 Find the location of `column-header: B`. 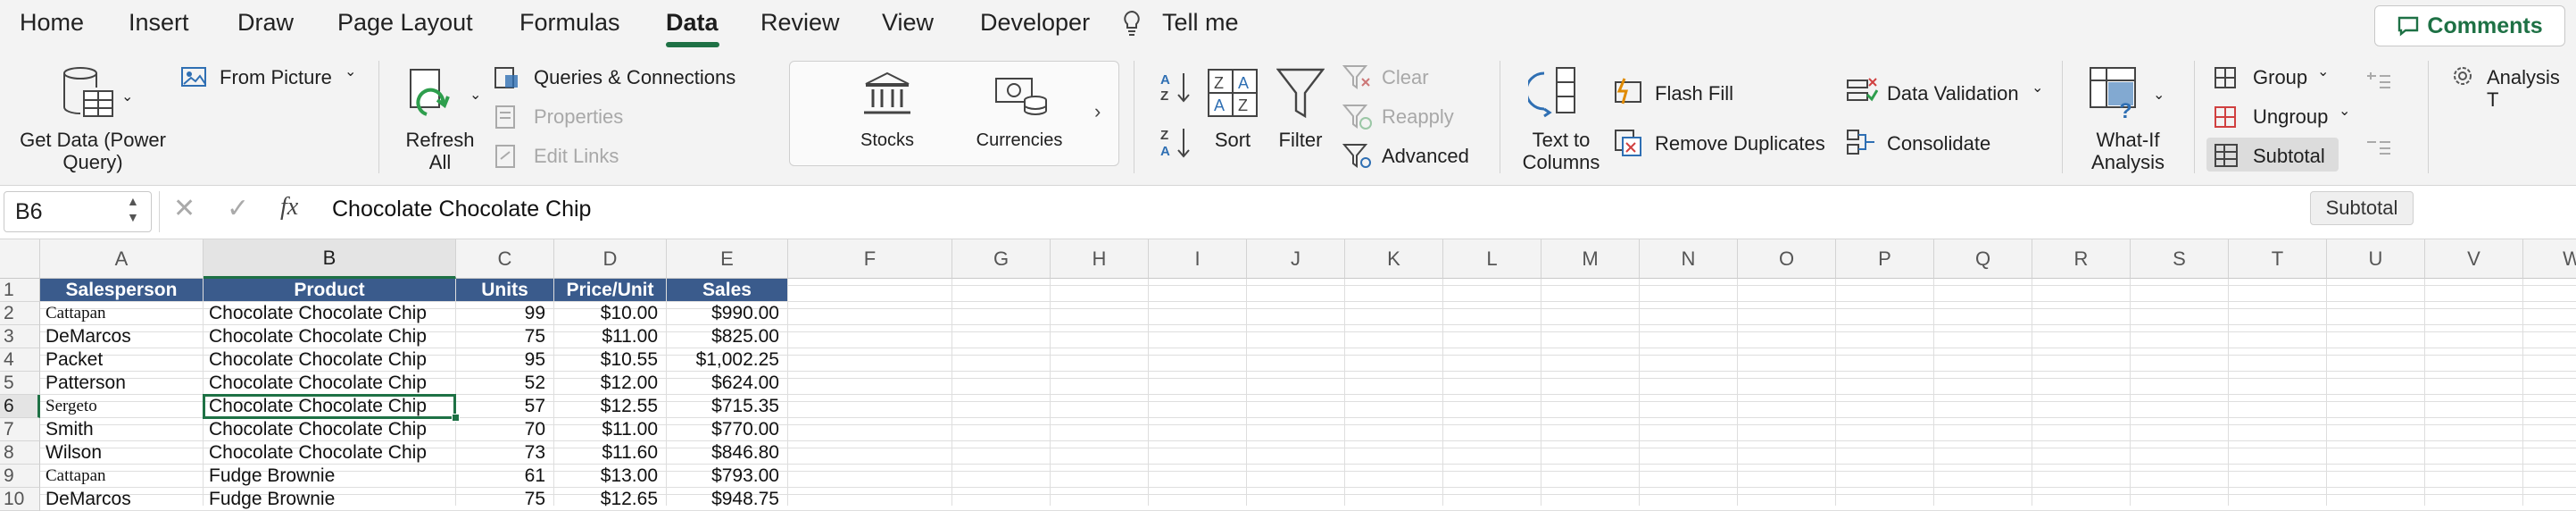

column-header: B is located at coordinates (330, 259).